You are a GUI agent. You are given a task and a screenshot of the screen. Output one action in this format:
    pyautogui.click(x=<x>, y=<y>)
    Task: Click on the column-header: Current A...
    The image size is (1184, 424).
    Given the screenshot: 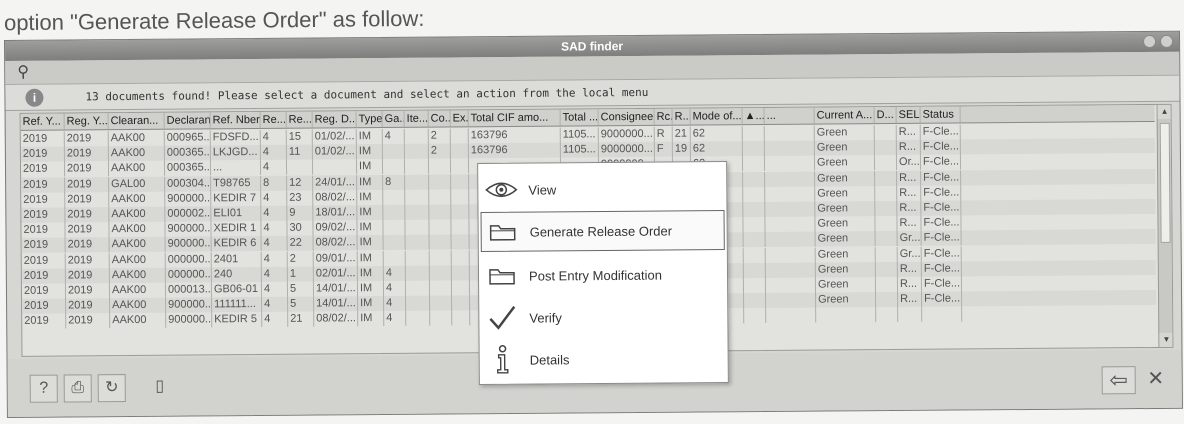 What is the action you would take?
    pyautogui.click(x=844, y=115)
    